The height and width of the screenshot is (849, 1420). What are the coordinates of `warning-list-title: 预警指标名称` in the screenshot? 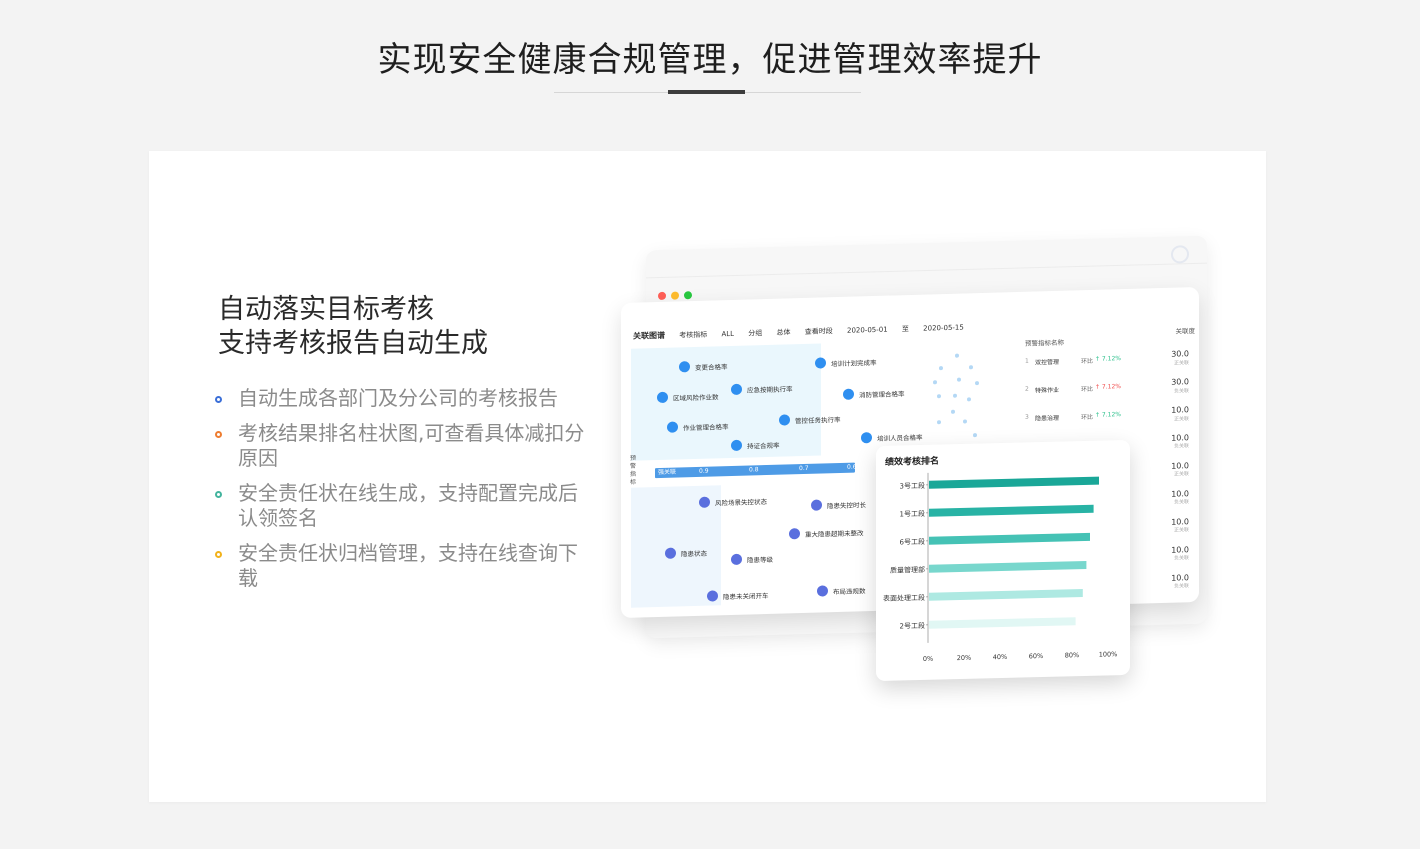 It's located at (1044, 343).